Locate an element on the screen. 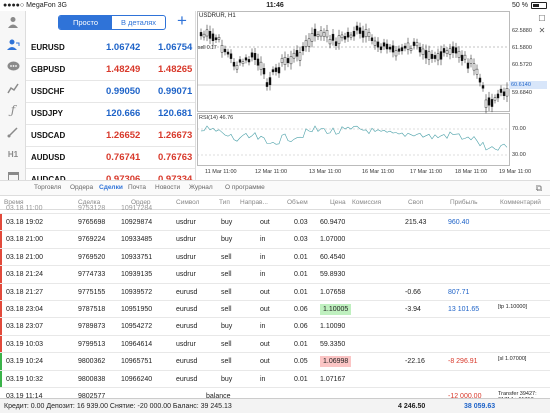 The height and width of the screenshot is (413, 550). cell-price: 60.4540 is located at coordinates (333, 257).